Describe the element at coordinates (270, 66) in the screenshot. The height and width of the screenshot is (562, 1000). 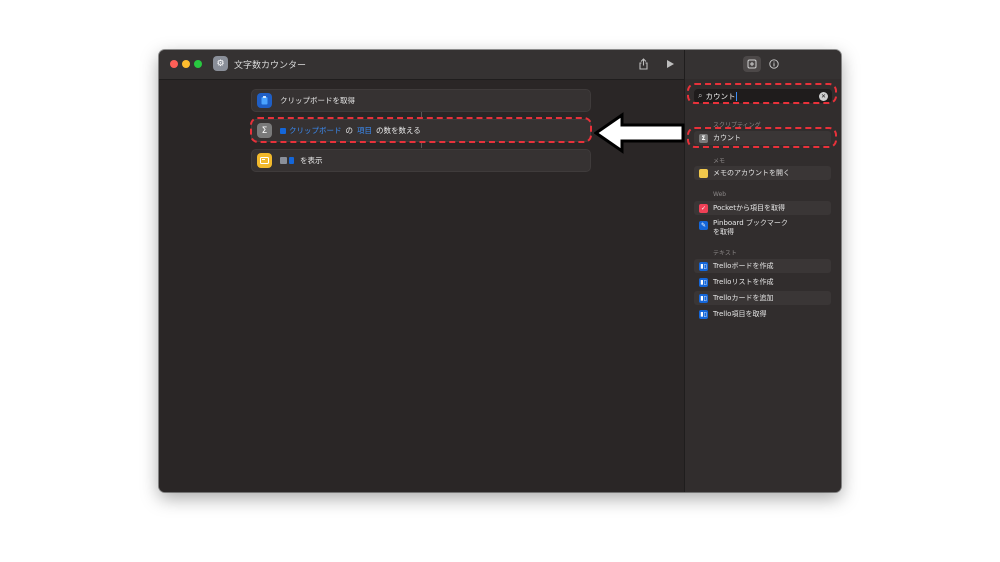
I see `window-title: 文字数カウンター` at that location.